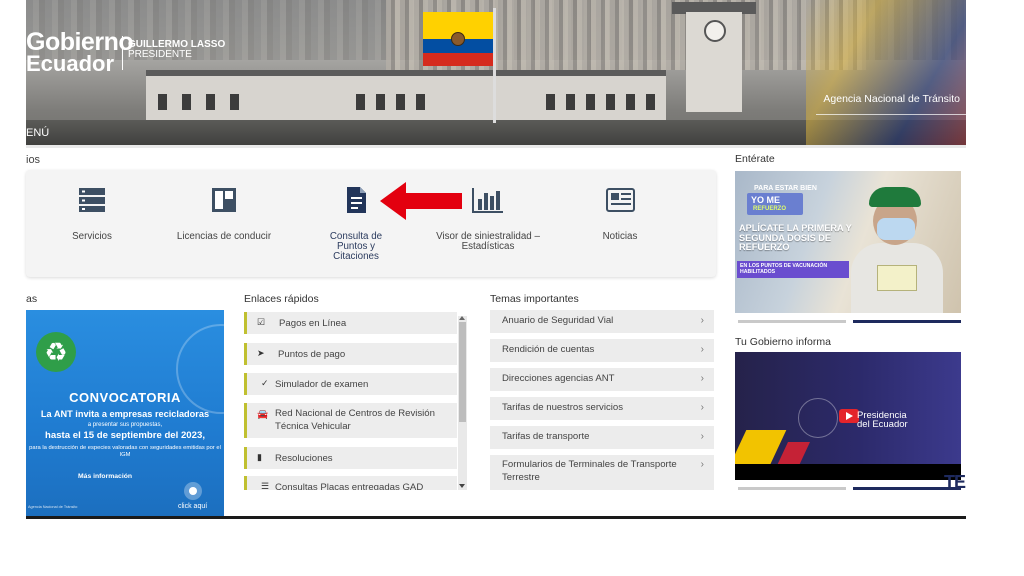 The image size is (1024, 576). I want to click on services-section-title: ios, so click(33, 160).